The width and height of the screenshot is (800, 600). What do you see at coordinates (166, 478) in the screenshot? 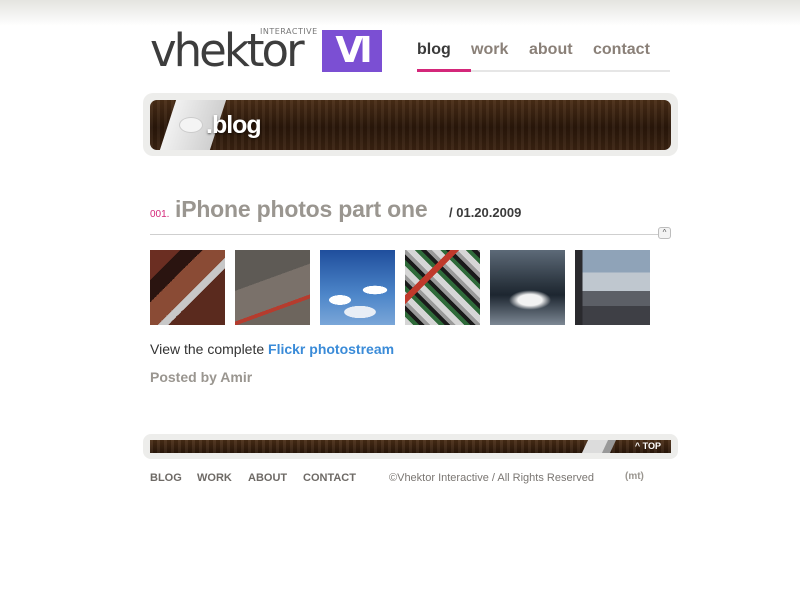
I see `footer-nav-blog: BLOG` at bounding box center [166, 478].